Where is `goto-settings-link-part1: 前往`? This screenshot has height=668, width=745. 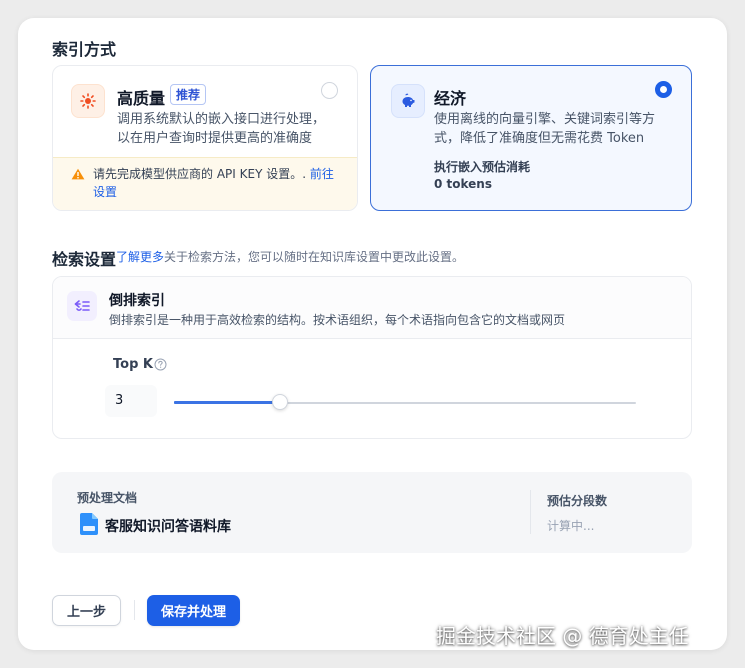 goto-settings-link-part1: 前往 is located at coordinates (322, 174).